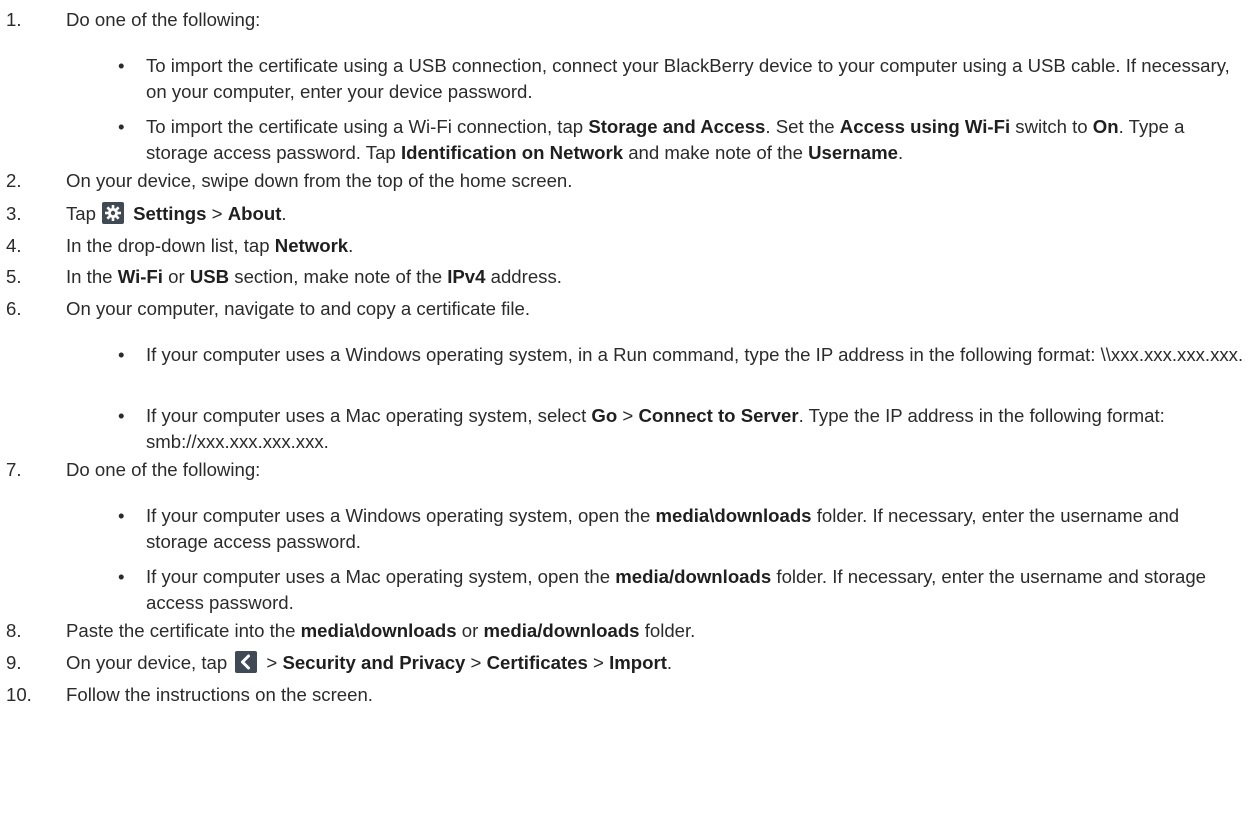 This screenshot has width=1254, height=818. What do you see at coordinates (19, 694) in the screenshot?
I see `step-number: 10.` at bounding box center [19, 694].